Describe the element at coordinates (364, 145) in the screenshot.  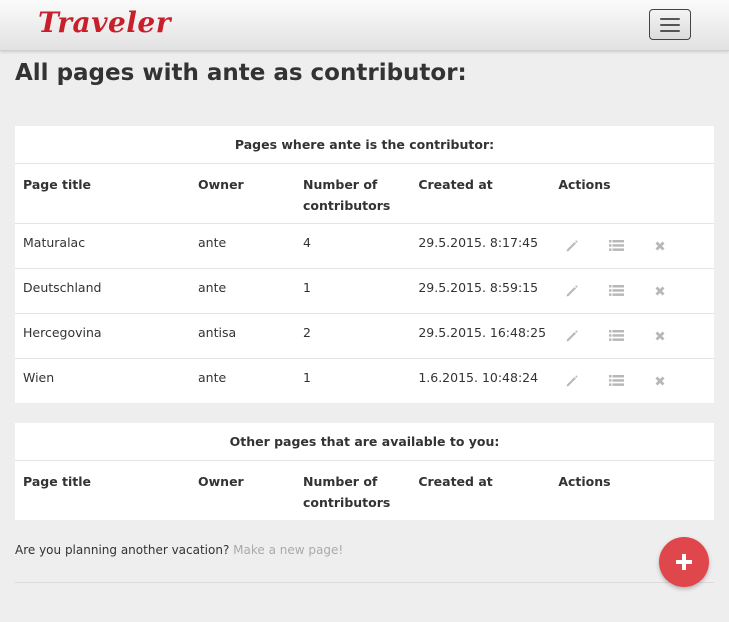
I see `panel-title: Pages where ante is the contributor:` at that location.